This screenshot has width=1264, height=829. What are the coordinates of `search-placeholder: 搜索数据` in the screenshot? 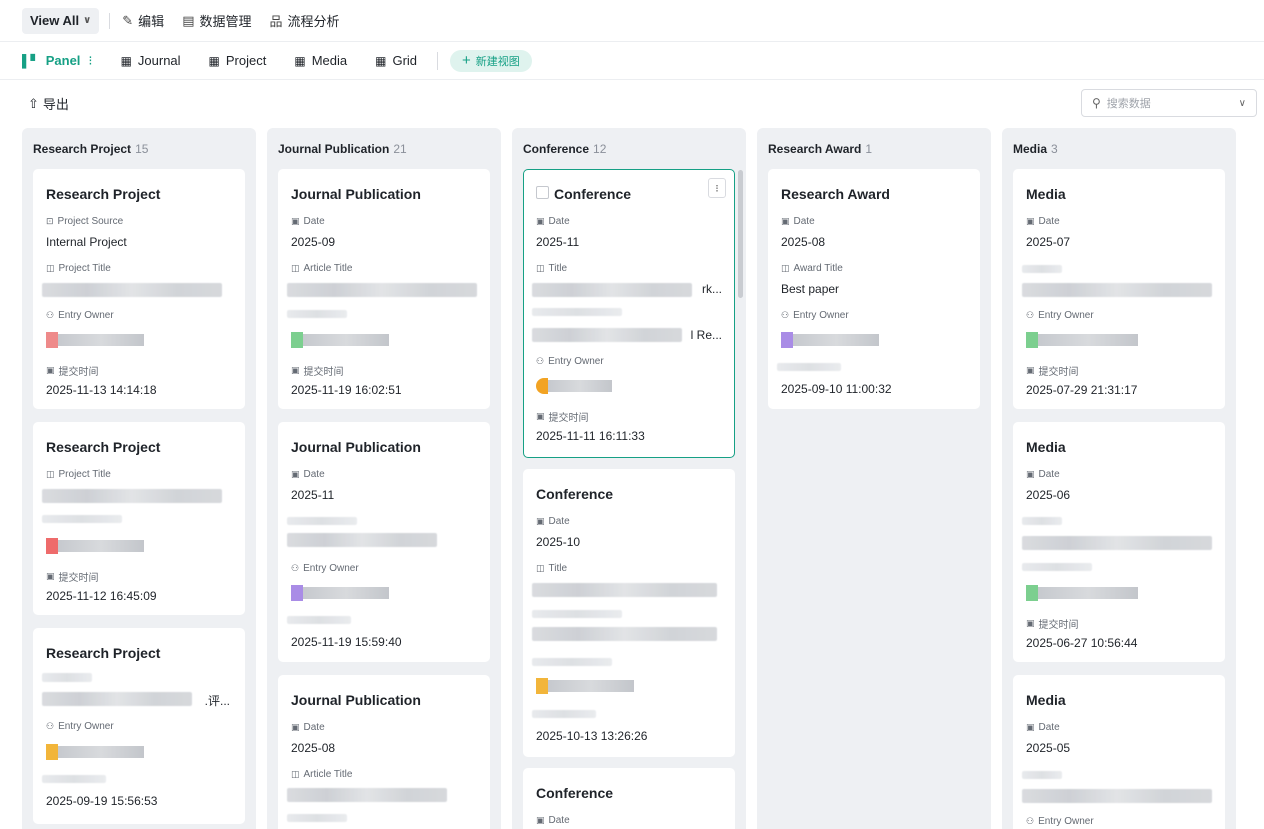 It's located at (1128, 104).